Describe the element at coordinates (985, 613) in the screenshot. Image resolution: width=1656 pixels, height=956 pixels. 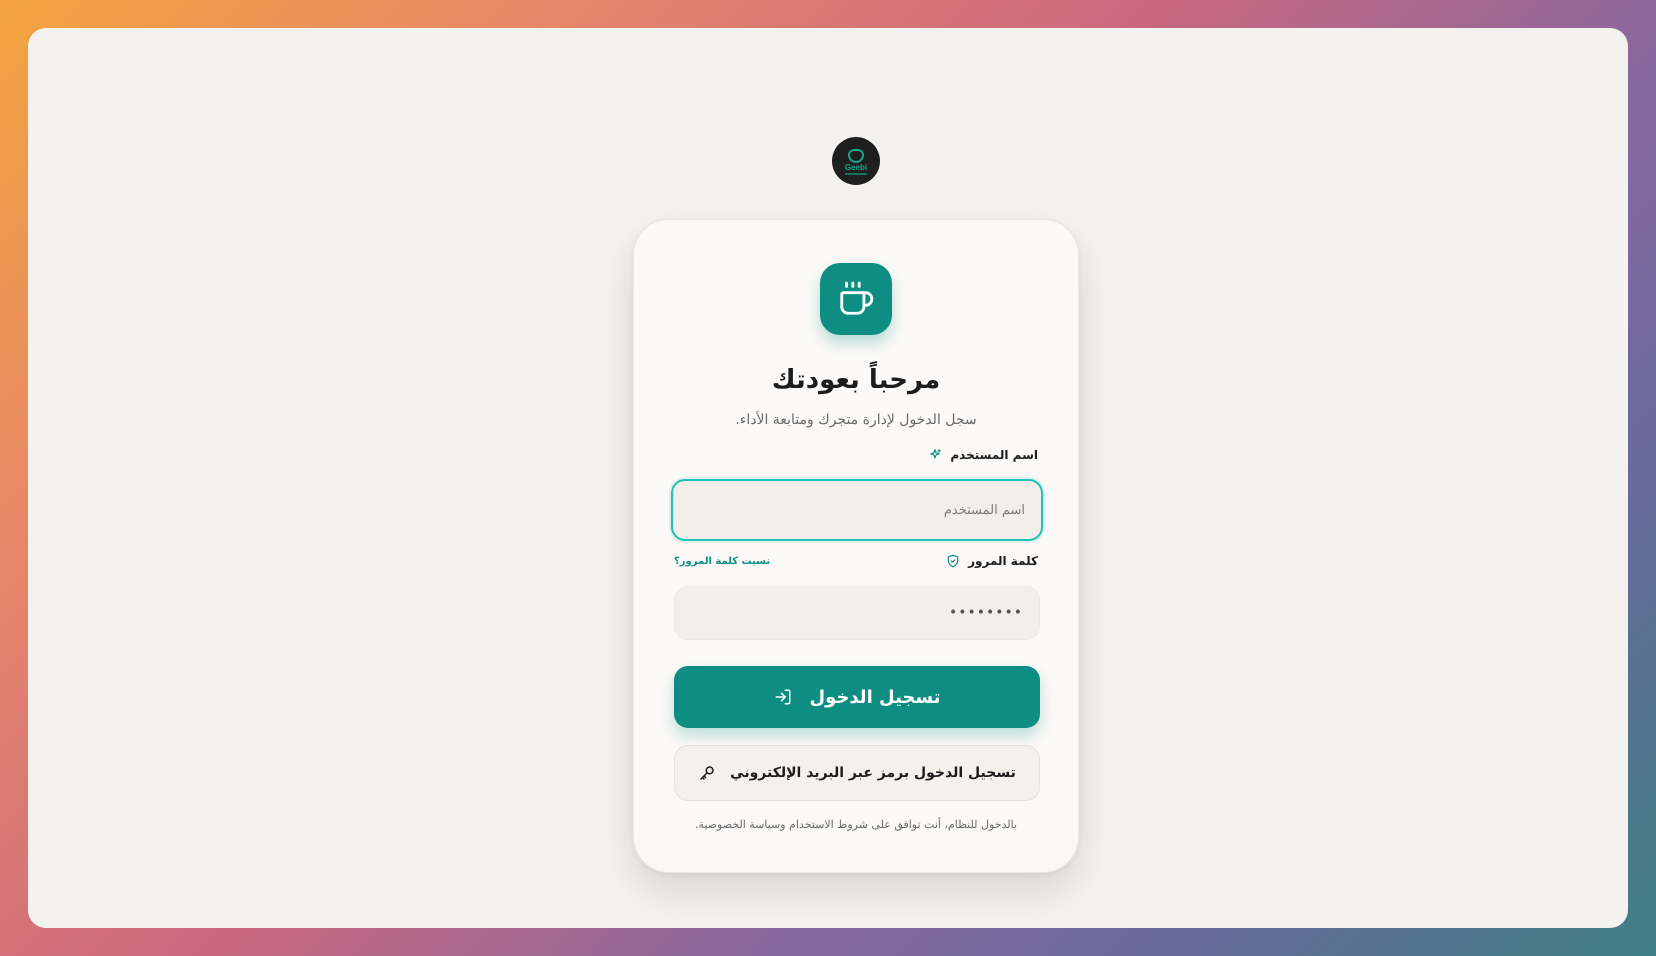
I see `password-value: ••••••••` at that location.